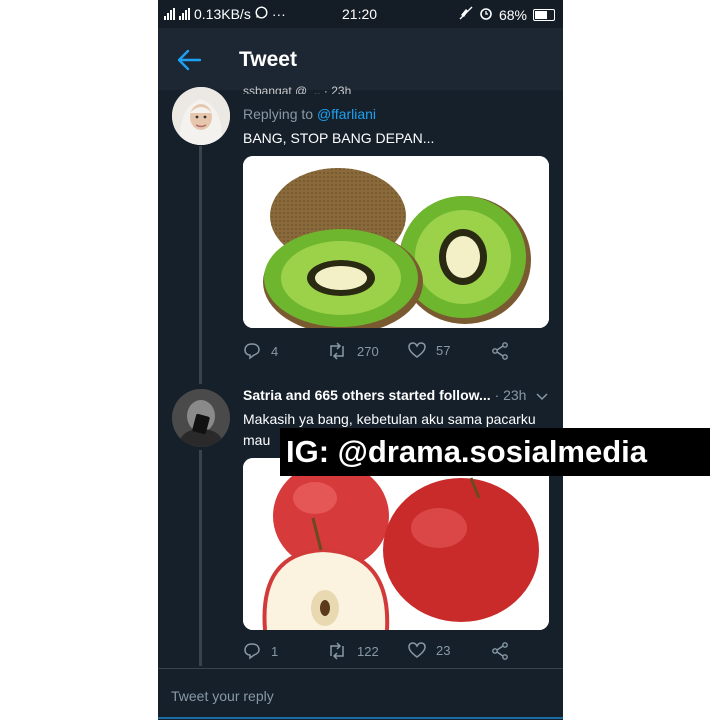  I want to click on reply-action: 1, so click(260, 651).